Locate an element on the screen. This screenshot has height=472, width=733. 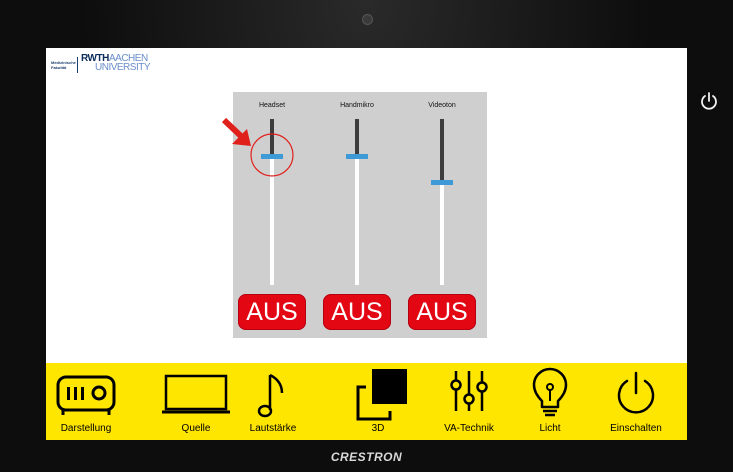
nav-label: 3D is located at coordinates (378, 428).